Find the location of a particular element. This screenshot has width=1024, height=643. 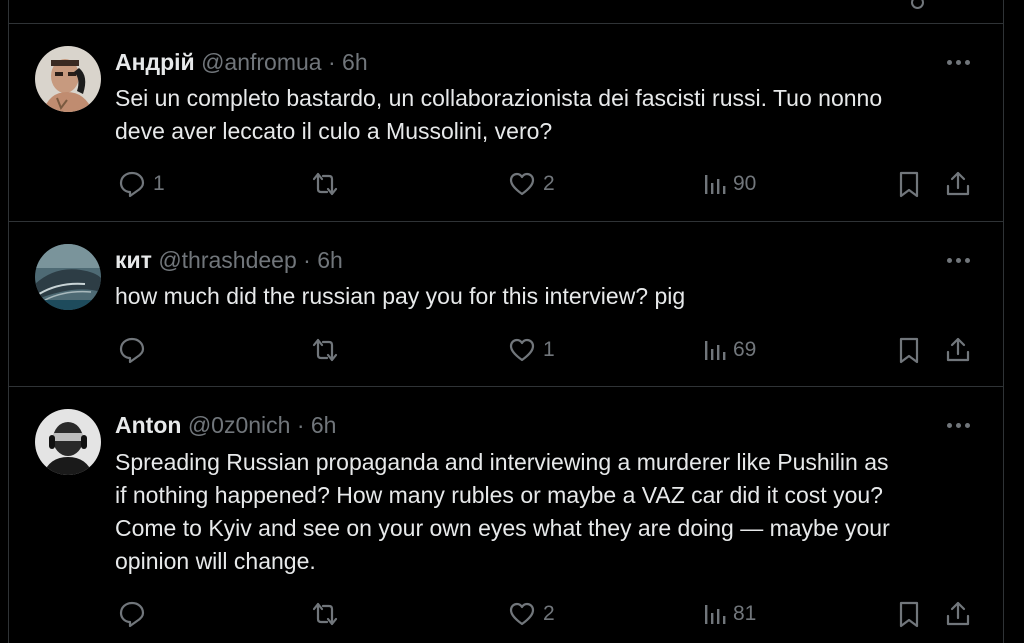

author-handle: @anfromua is located at coordinates (261, 62).